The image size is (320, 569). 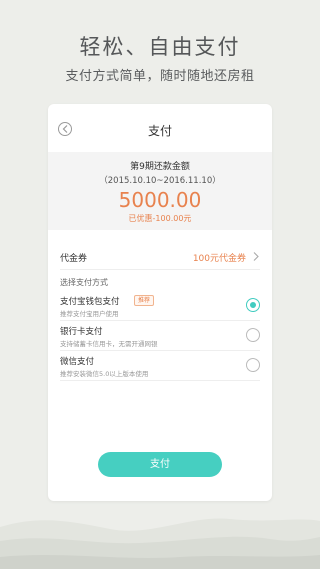 I want to click on method-desc: 推荐安装微信5.0以上版本使用, so click(x=104, y=374).